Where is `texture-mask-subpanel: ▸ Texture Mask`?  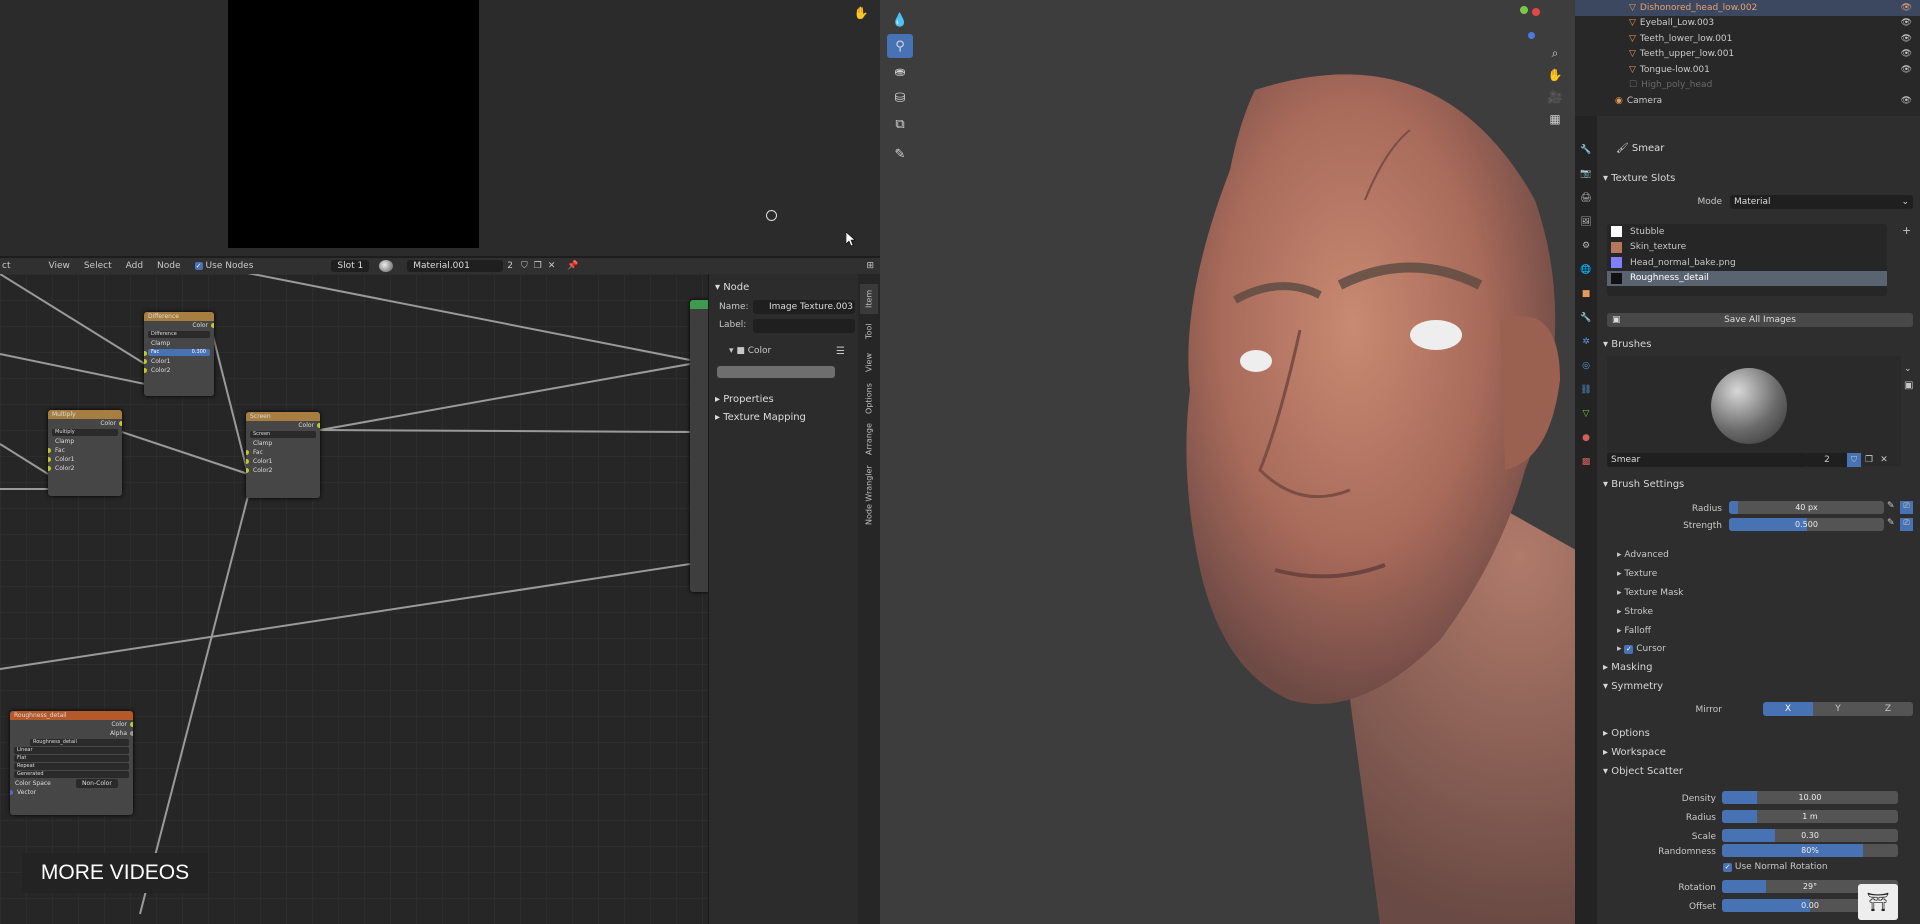
texture-mask-subpanel: ▸ Texture Mask is located at coordinates (1650, 593).